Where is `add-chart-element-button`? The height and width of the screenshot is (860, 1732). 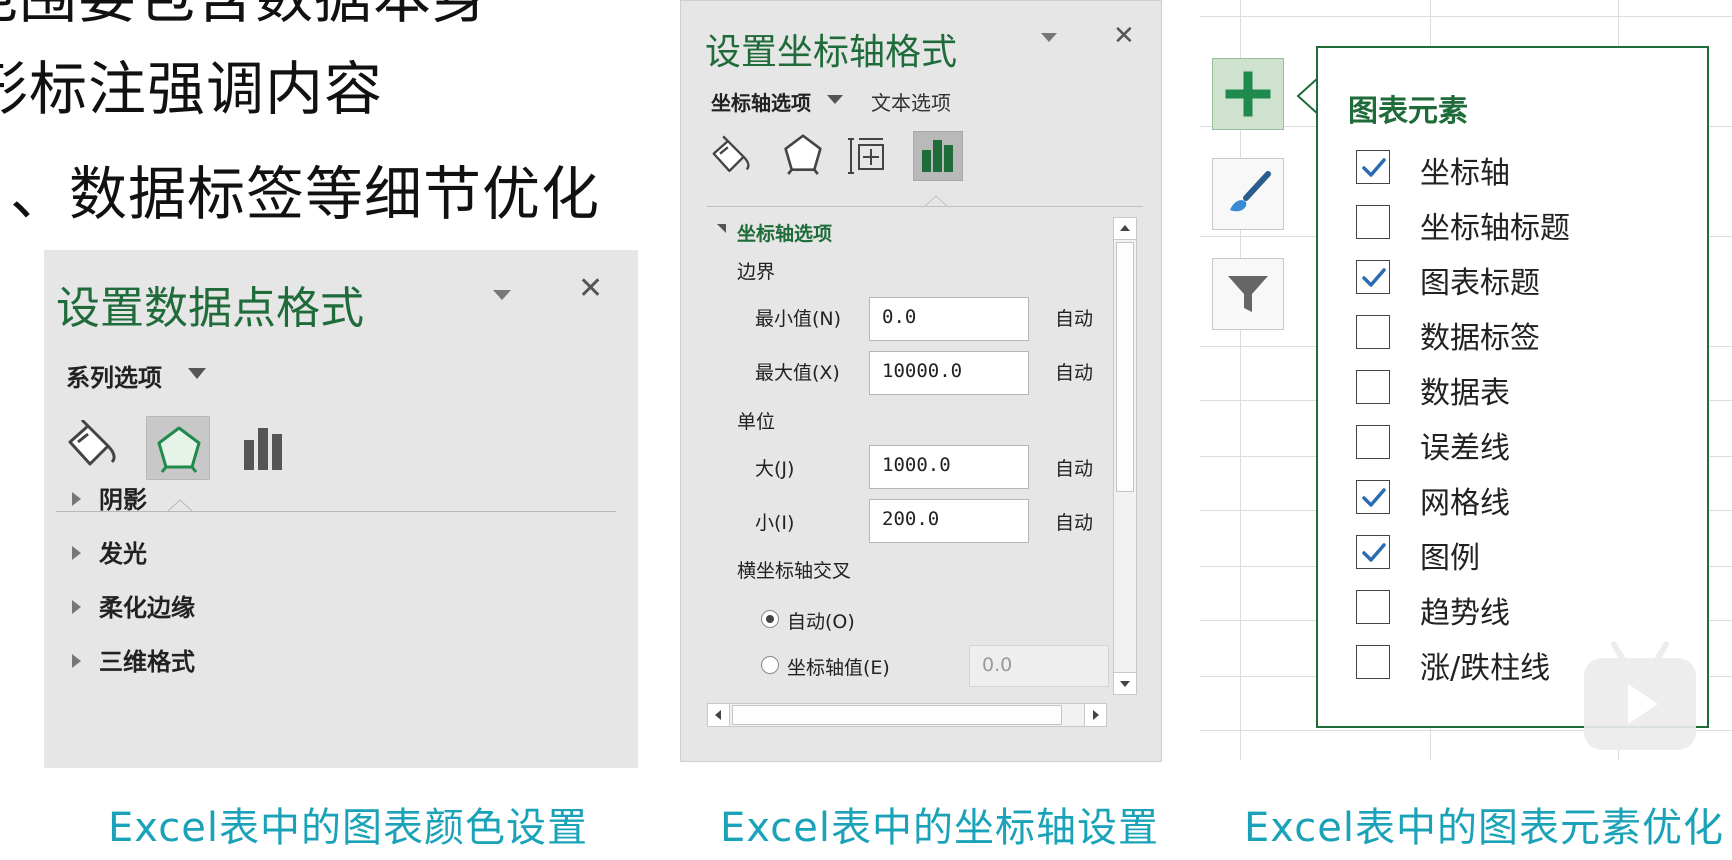
add-chart-element-button is located at coordinates (1248, 94).